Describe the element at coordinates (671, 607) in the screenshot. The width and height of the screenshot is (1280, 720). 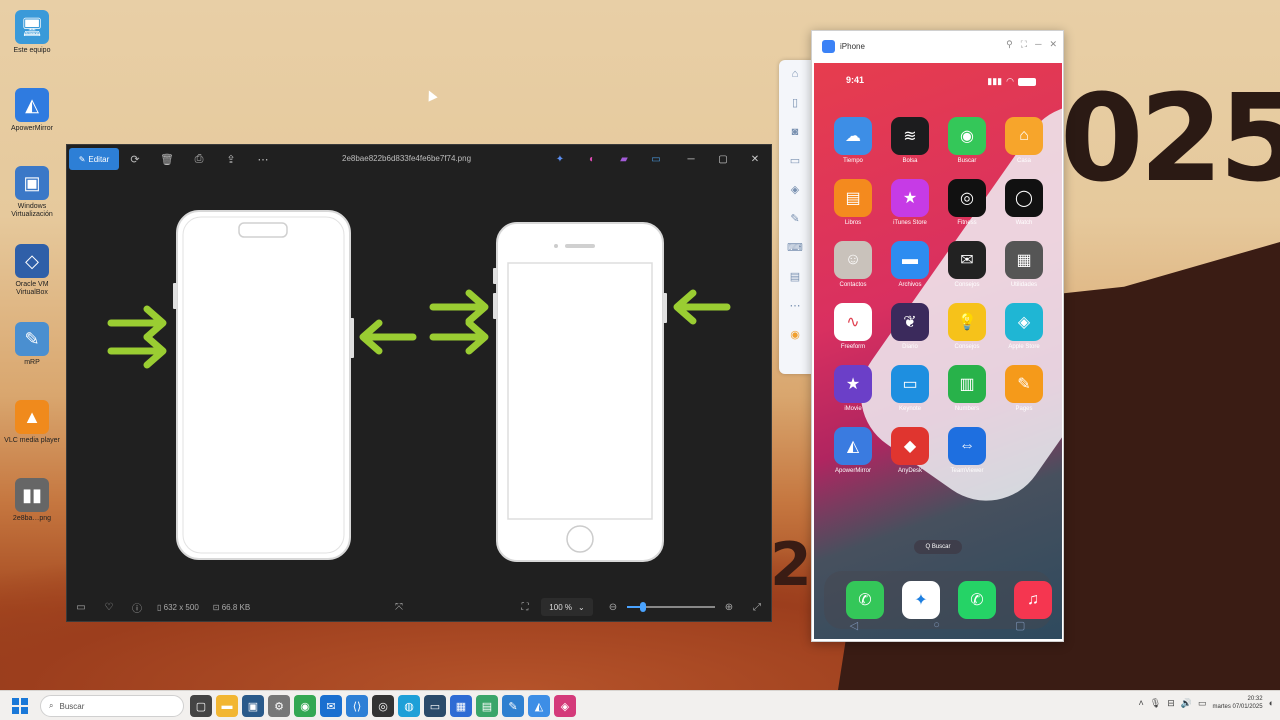
I see `zoom-slider` at that location.